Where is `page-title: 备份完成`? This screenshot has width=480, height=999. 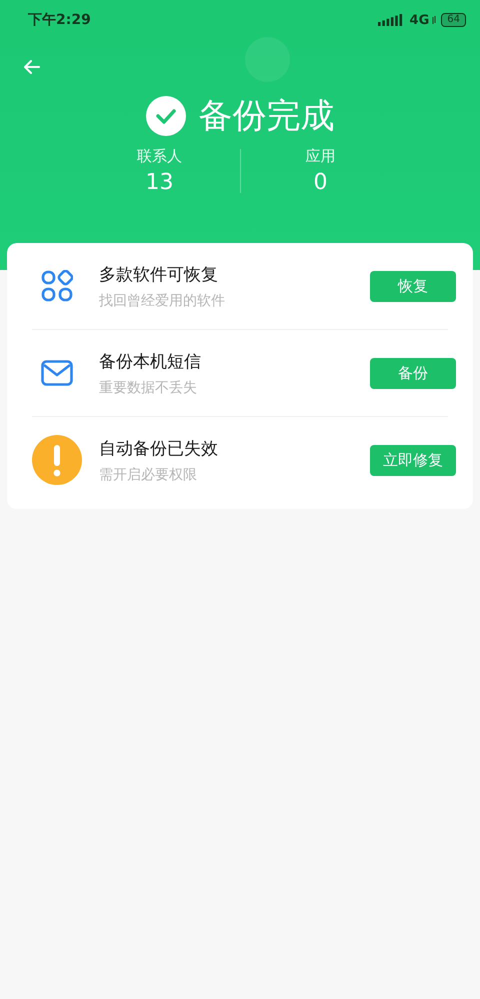
page-title: 备份完成 is located at coordinates (266, 116).